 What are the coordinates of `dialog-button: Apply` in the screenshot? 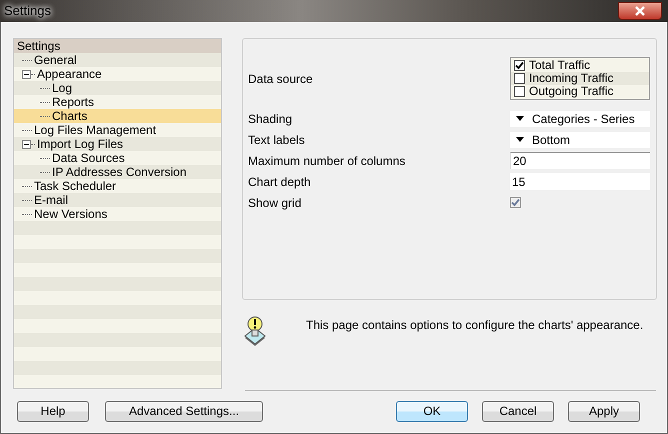 It's located at (604, 411).